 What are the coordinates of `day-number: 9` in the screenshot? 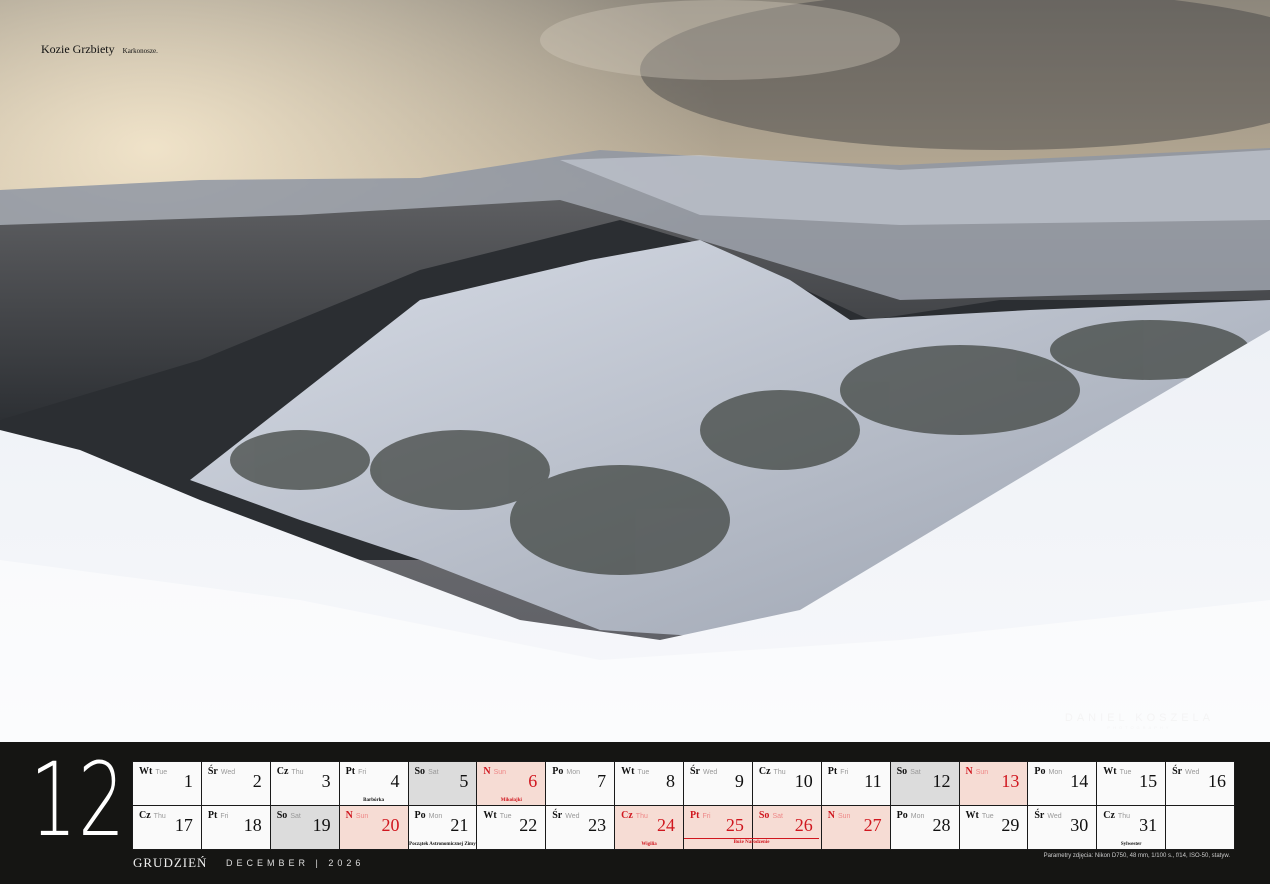 It's located at (739, 781).